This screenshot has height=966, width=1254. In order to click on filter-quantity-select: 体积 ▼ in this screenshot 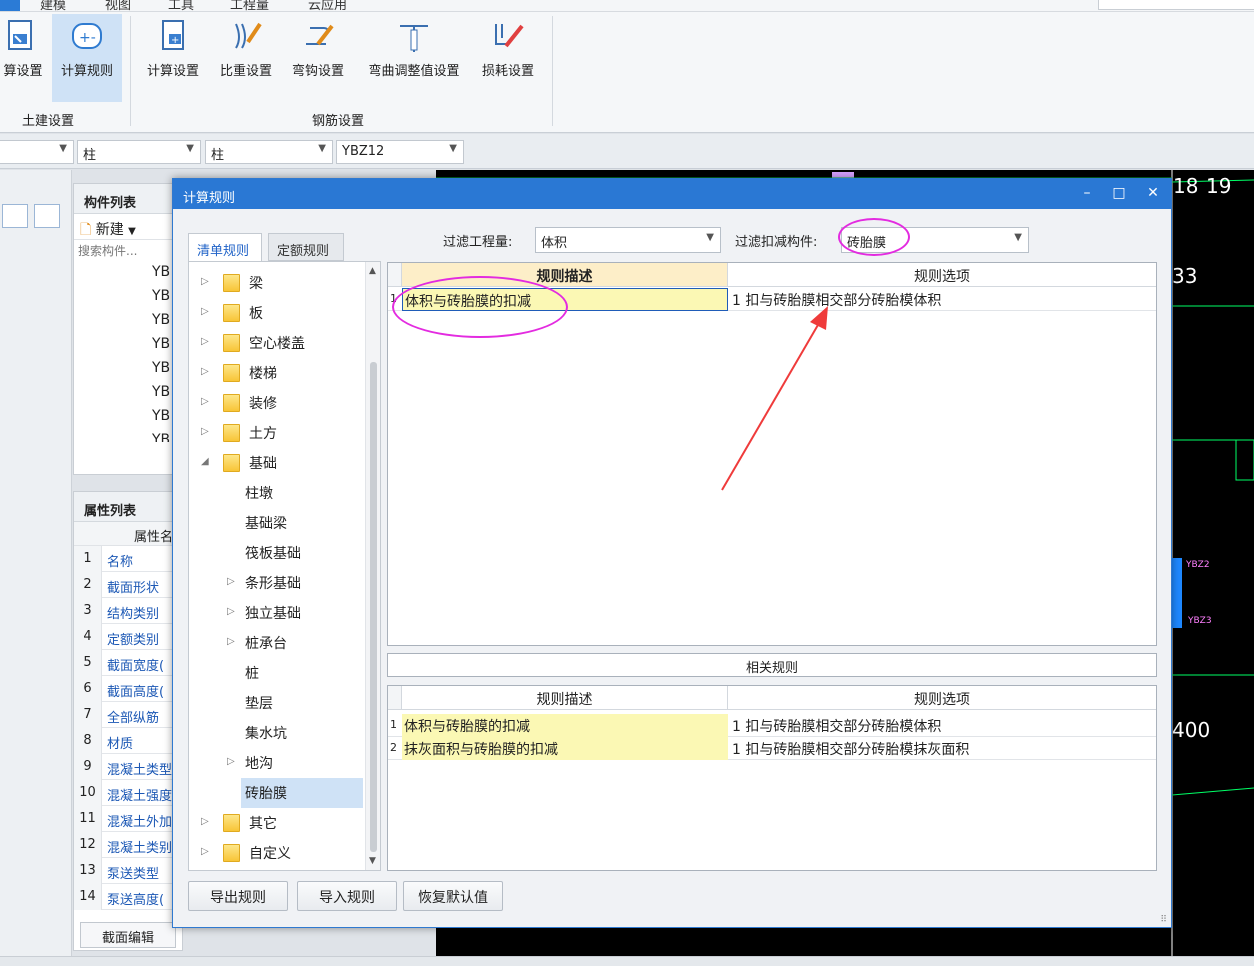, I will do `click(628, 240)`.